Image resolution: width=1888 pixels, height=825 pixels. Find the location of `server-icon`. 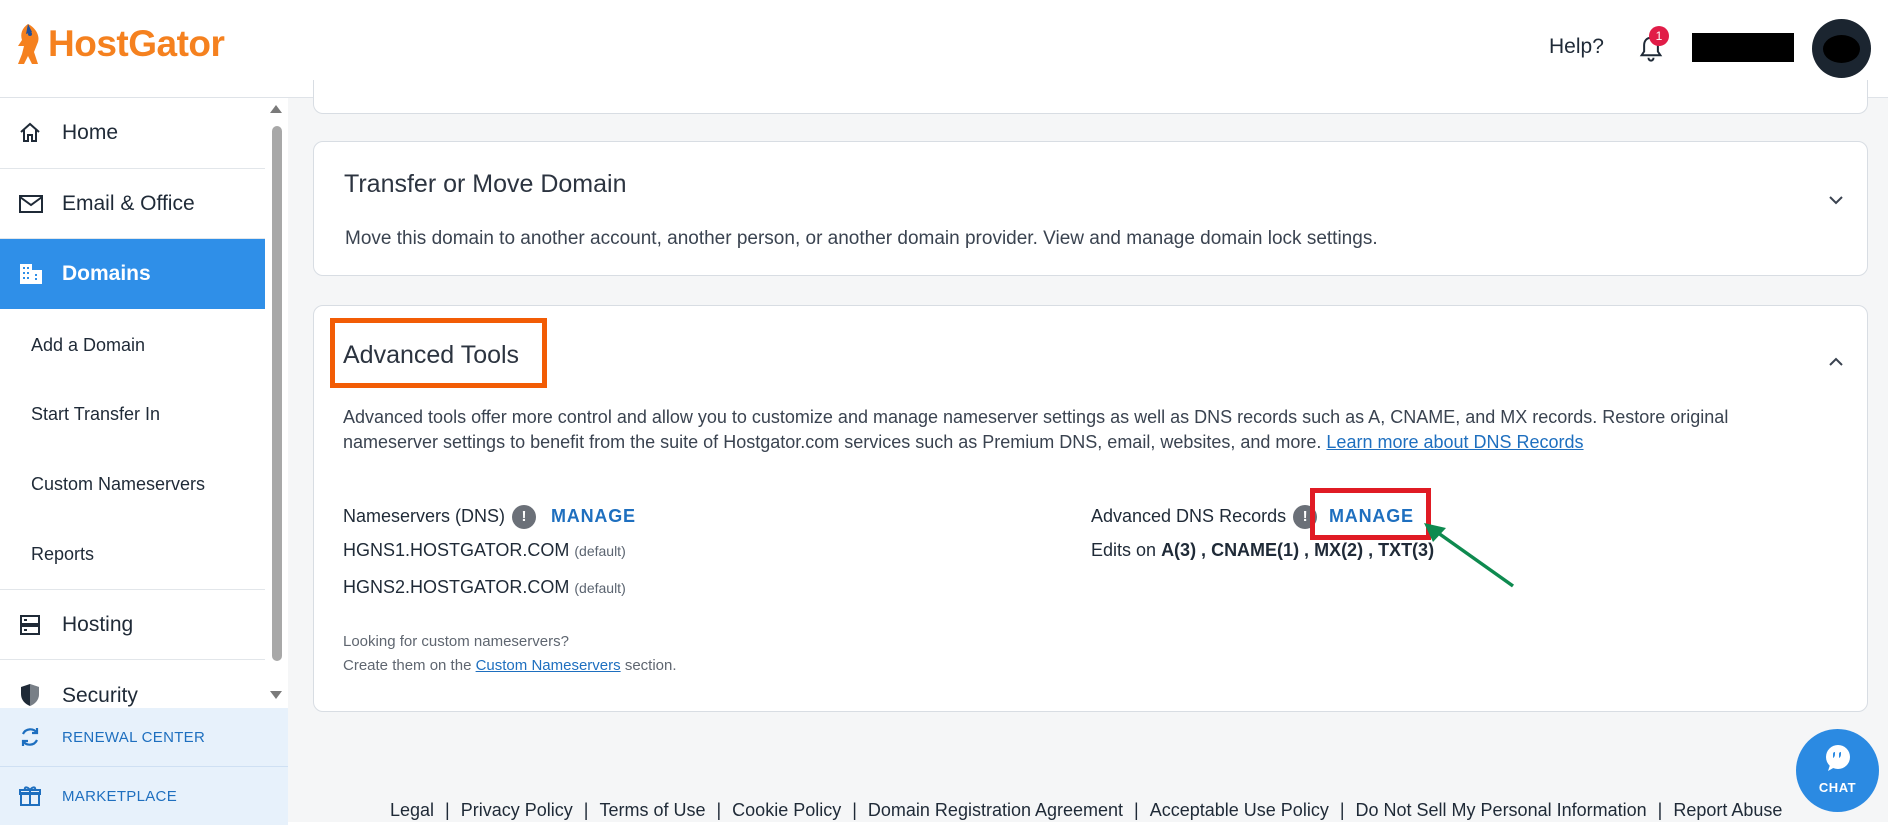

server-icon is located at coordinates (35, 625).